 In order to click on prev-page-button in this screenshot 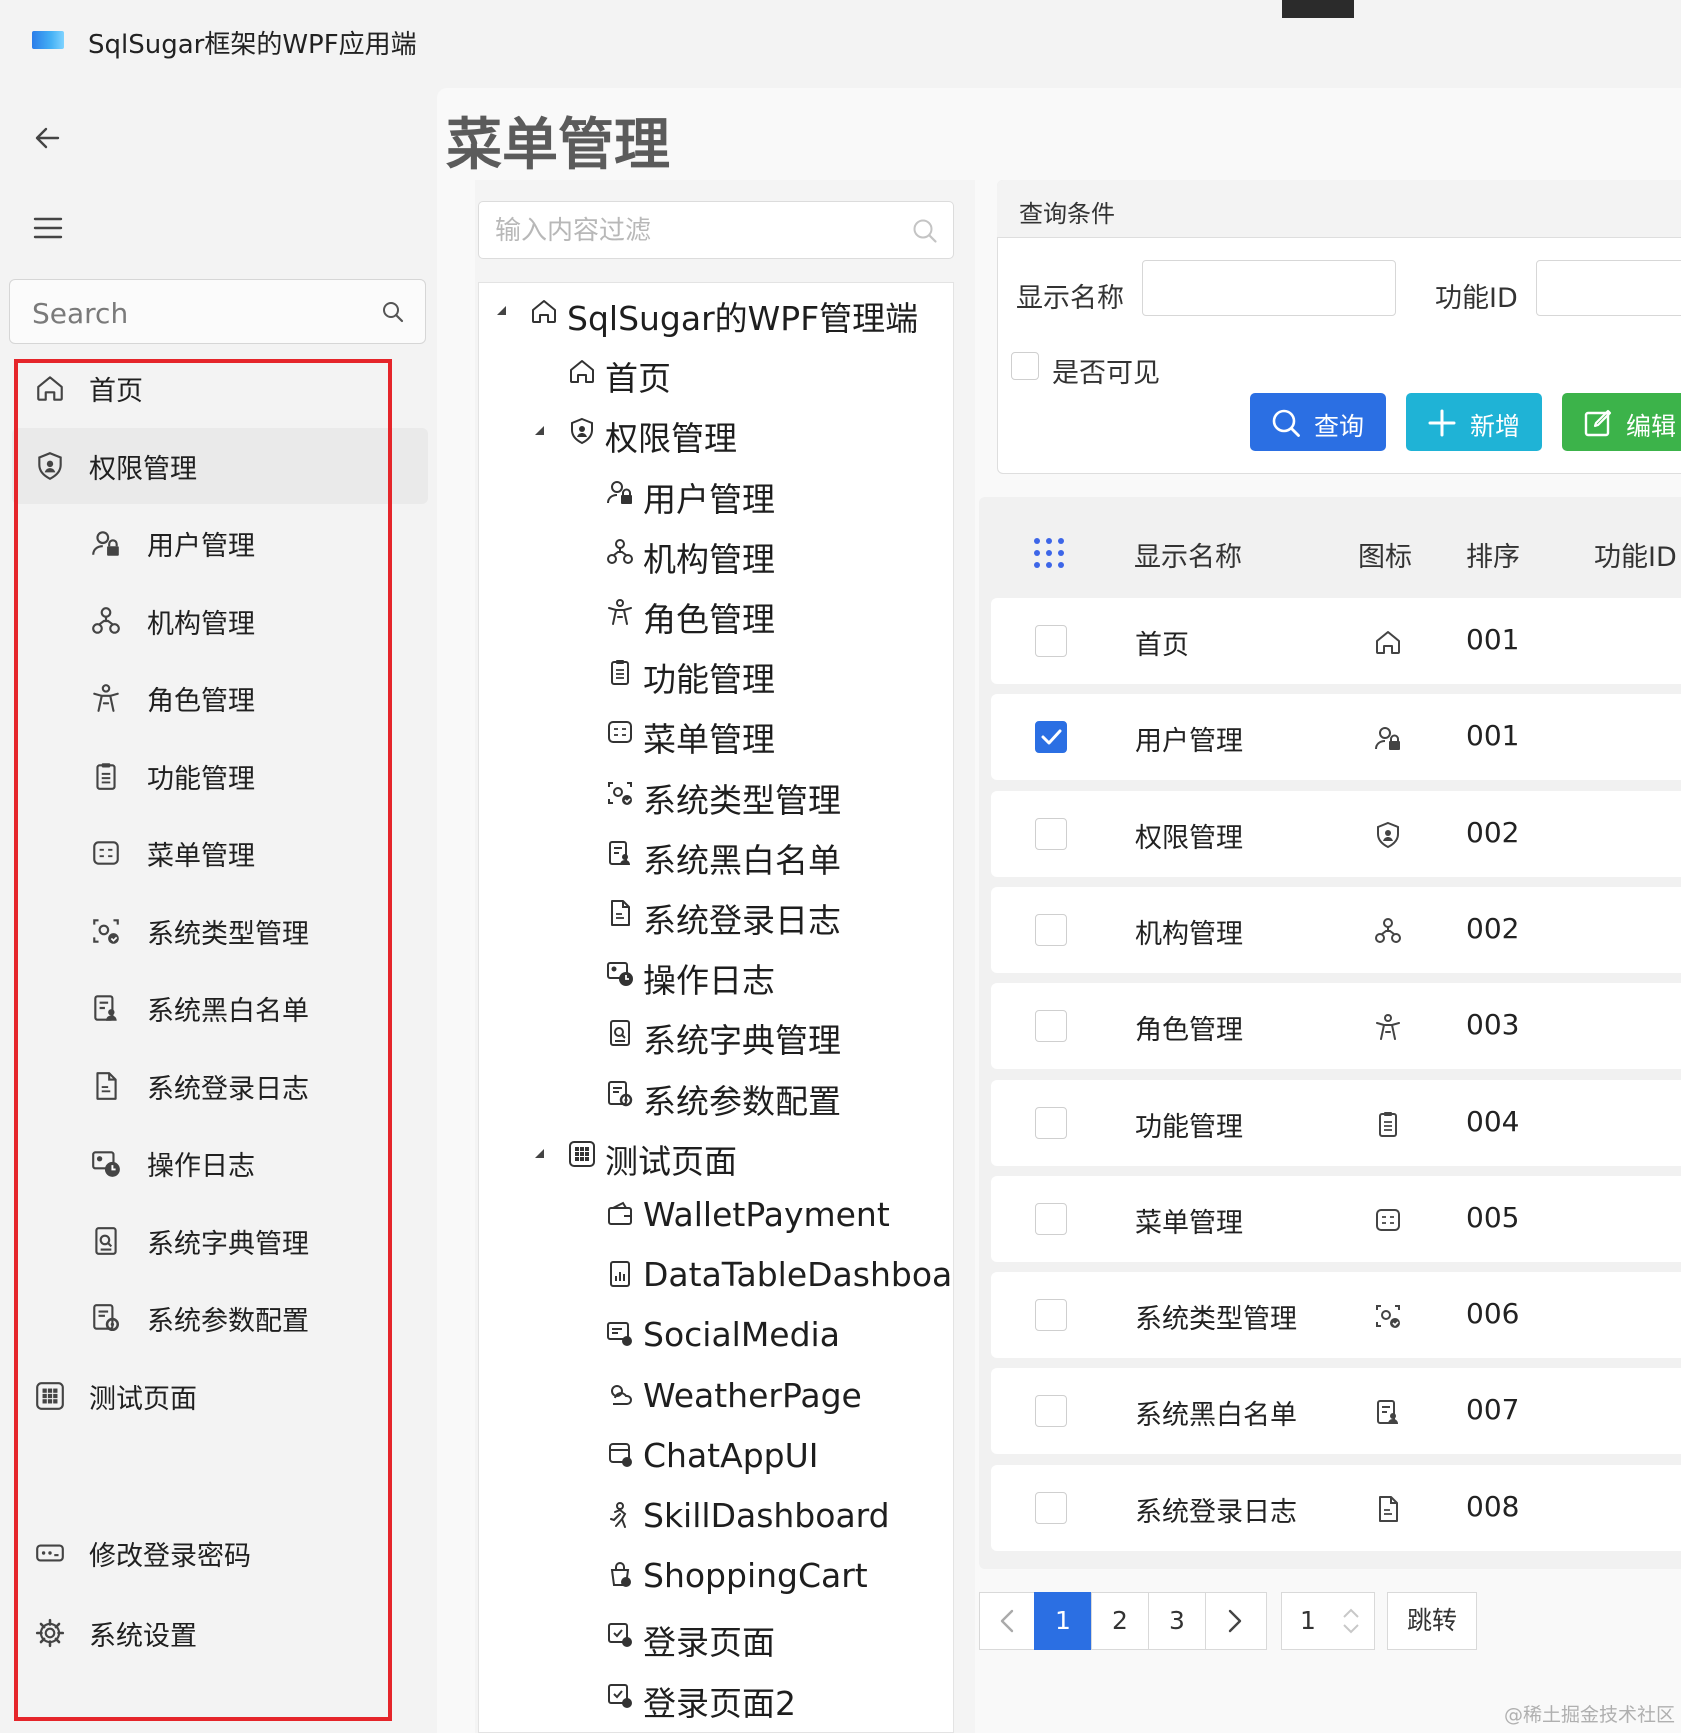, I will do `click(1007, 1621)`.